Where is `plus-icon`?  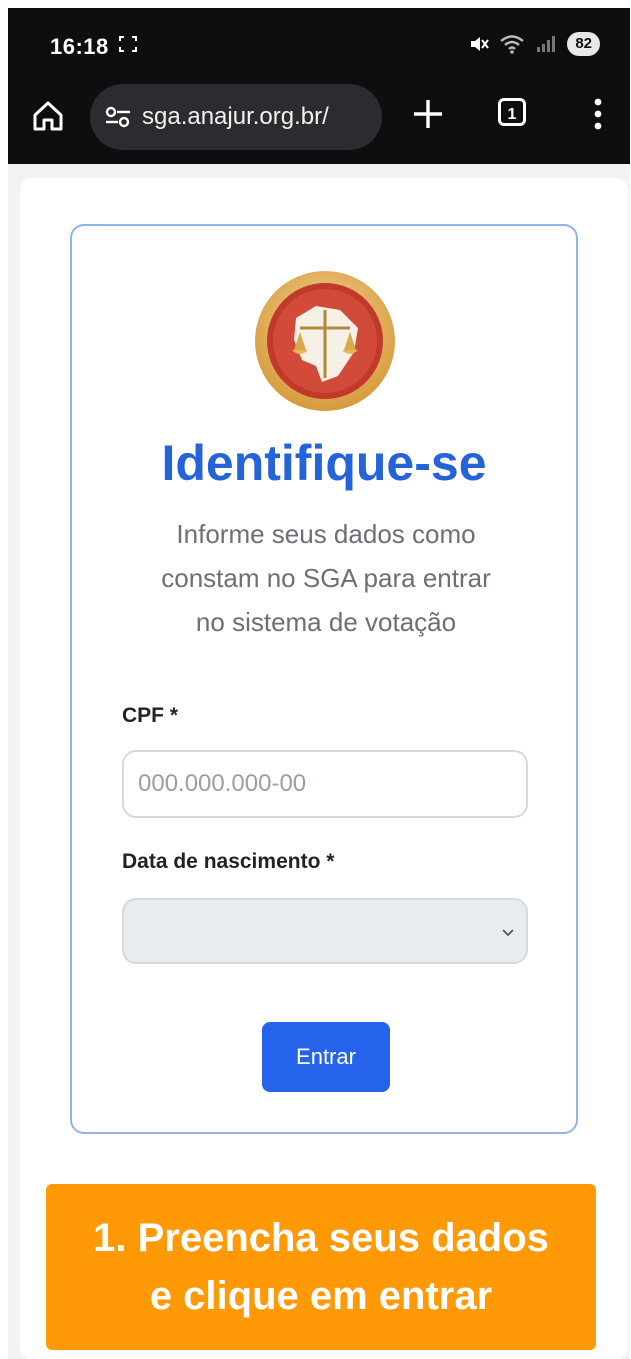
plus-icon is located at coordinates (428, 114).